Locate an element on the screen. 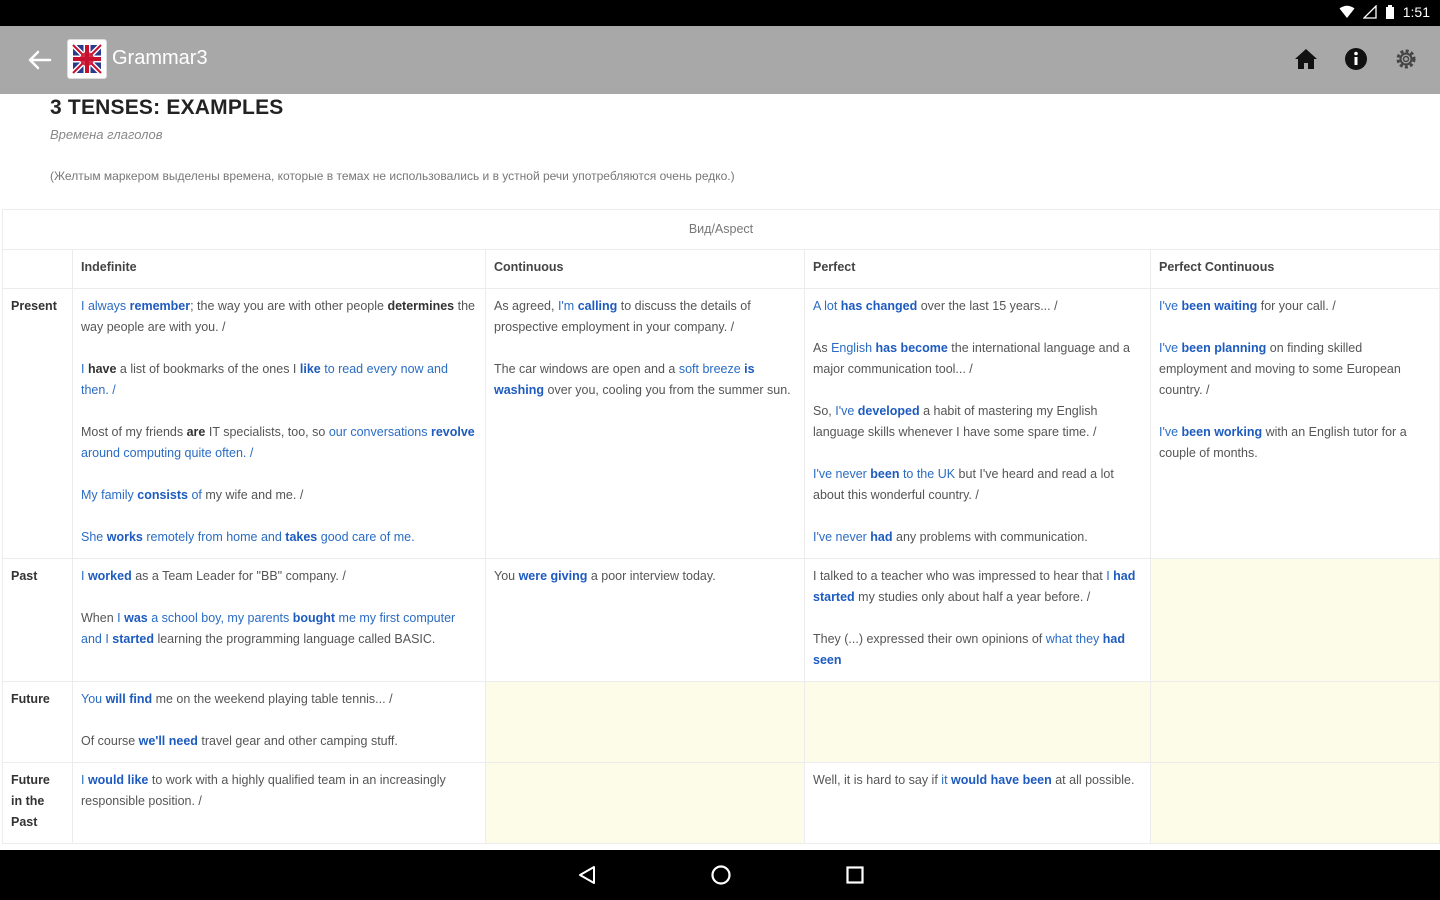  sentence-fragment: English is located at coordinates (853, 348).